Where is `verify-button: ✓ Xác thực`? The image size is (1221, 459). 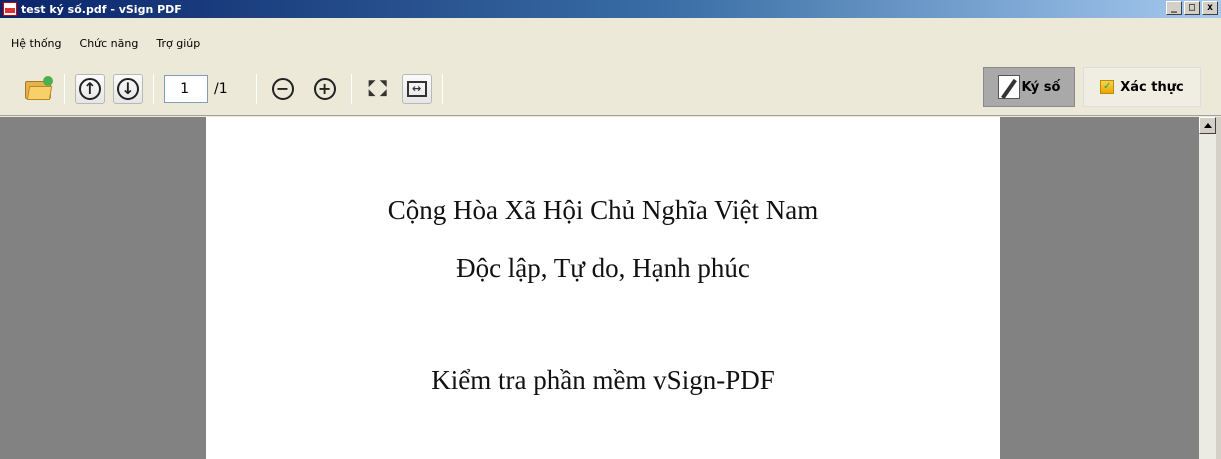 verify-button: ✓ Xác thực is located at coordinates (1142, 87).